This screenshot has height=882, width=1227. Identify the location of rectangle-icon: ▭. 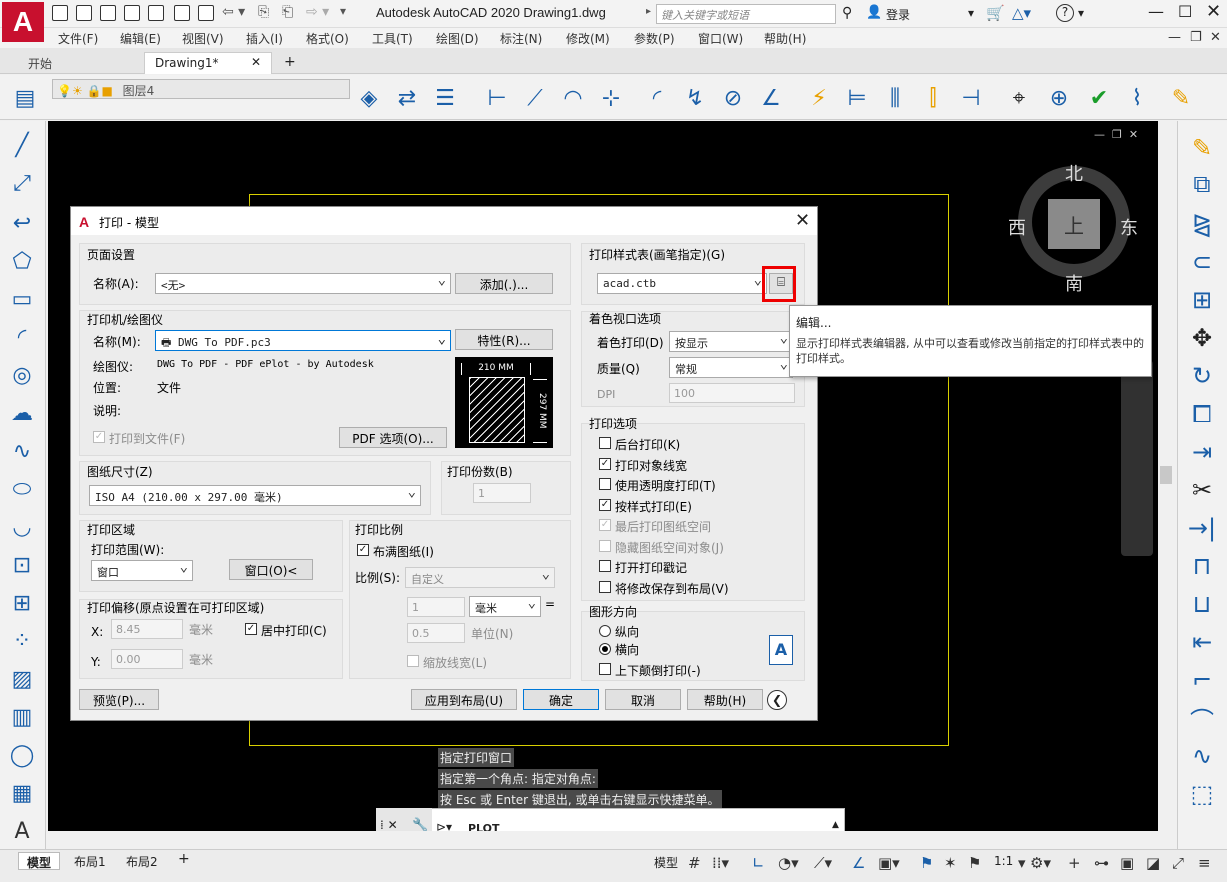
(22, 299).